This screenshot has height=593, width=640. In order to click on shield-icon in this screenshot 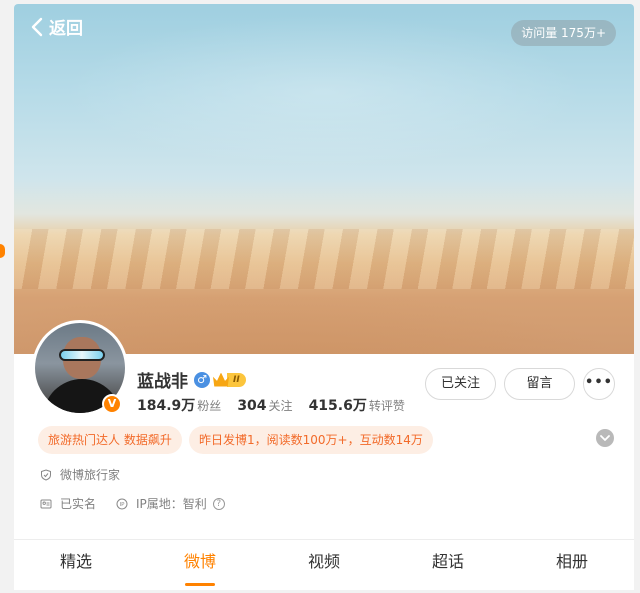, I will do `click(46, 474)`.